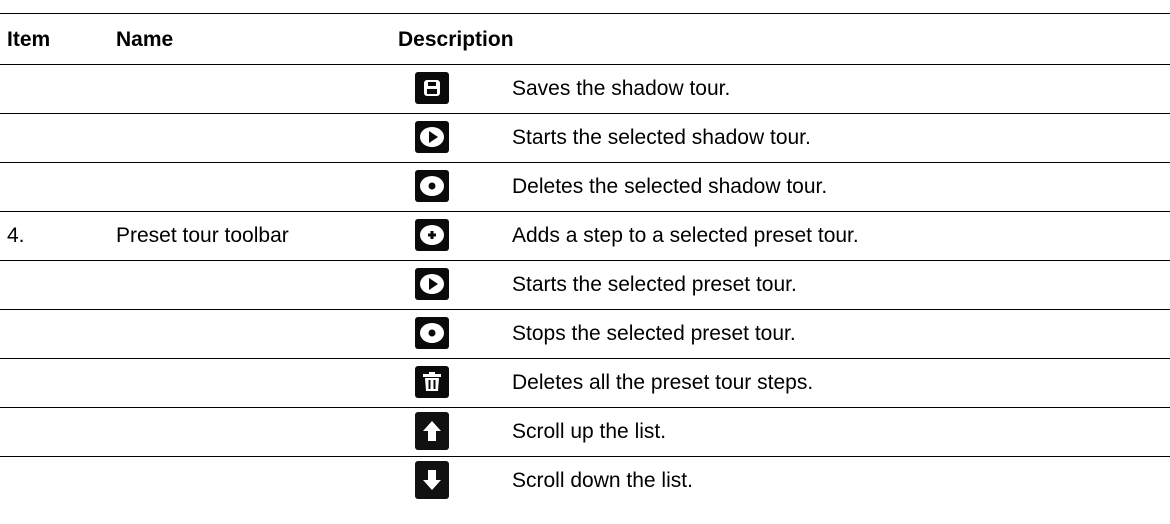 The image size is (1170, 524). I want to click on table-header: Item Name Description, so click(585, 39).